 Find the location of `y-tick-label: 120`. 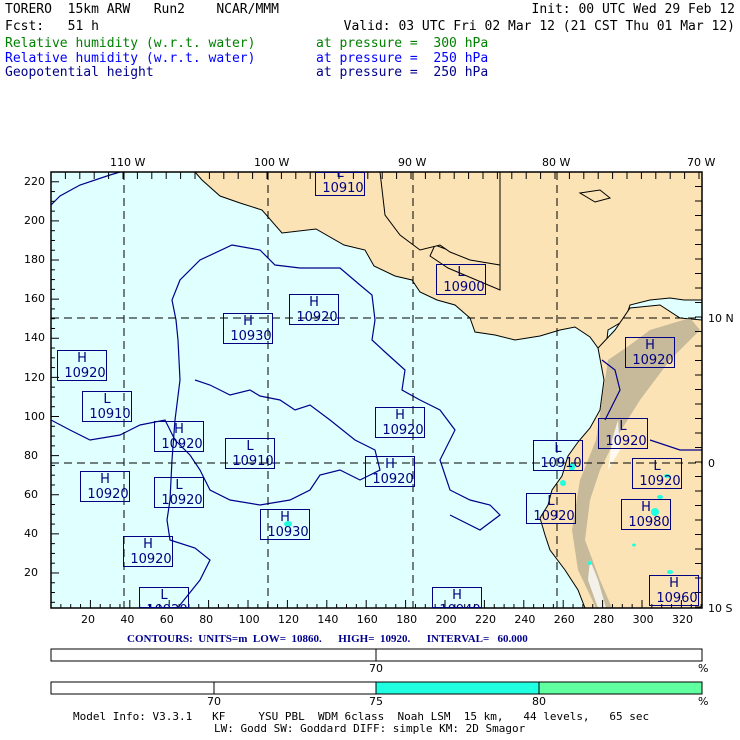

y-tick-label: 120 is located at coordinates (34, 377).